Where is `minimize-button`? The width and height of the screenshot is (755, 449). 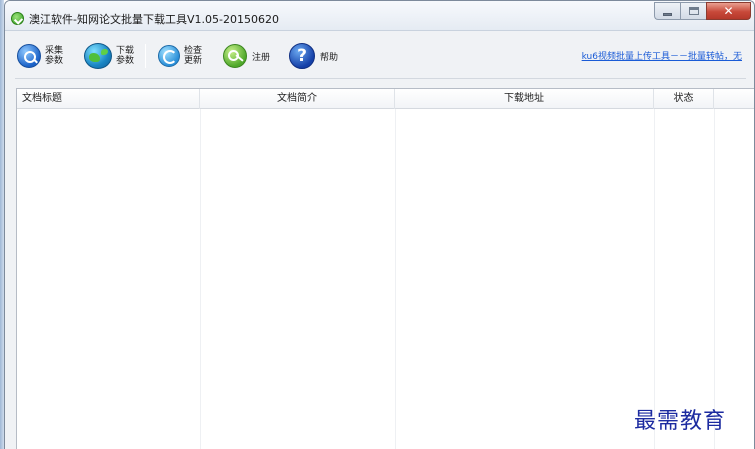 minimize-button is located at coordinates (667, 11).